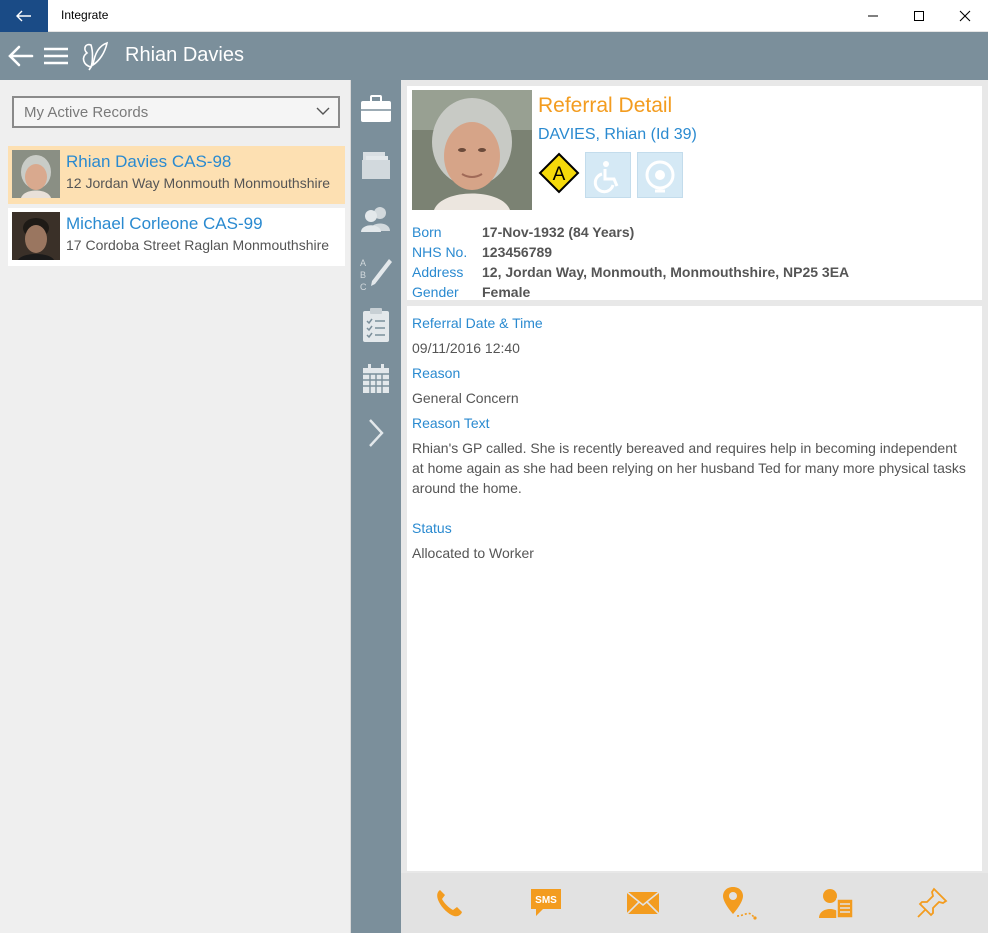  Describe the element at coordinates (427, 232) in the screenshot. I see `born-label: Born` at that location.